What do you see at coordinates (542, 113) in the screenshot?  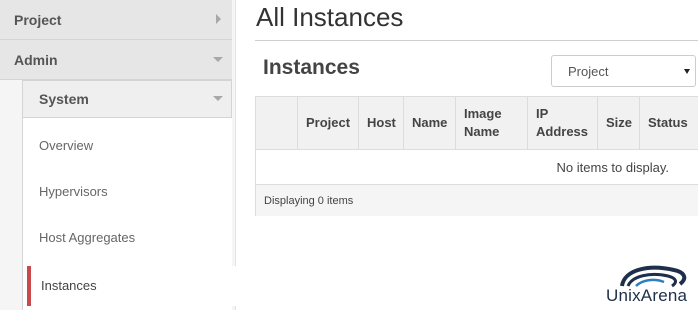 I see `column-label: IP` at bounding box center [542, 113].